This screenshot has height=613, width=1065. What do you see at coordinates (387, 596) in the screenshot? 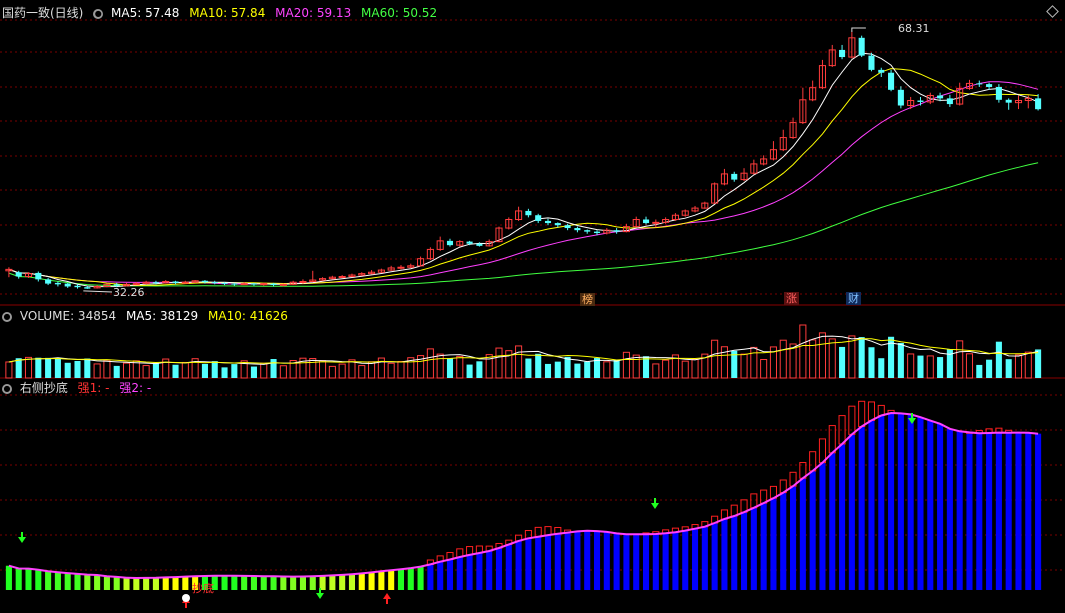
I see `buy-arrow-icon` at bounding box center [387, 596].